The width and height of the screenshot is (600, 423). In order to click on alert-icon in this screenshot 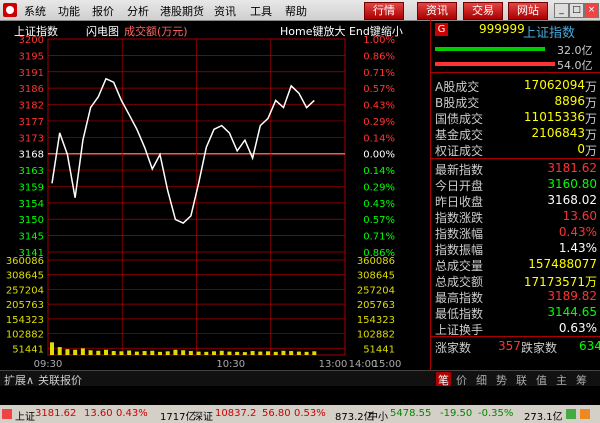, I will do `click(7, 414)`.